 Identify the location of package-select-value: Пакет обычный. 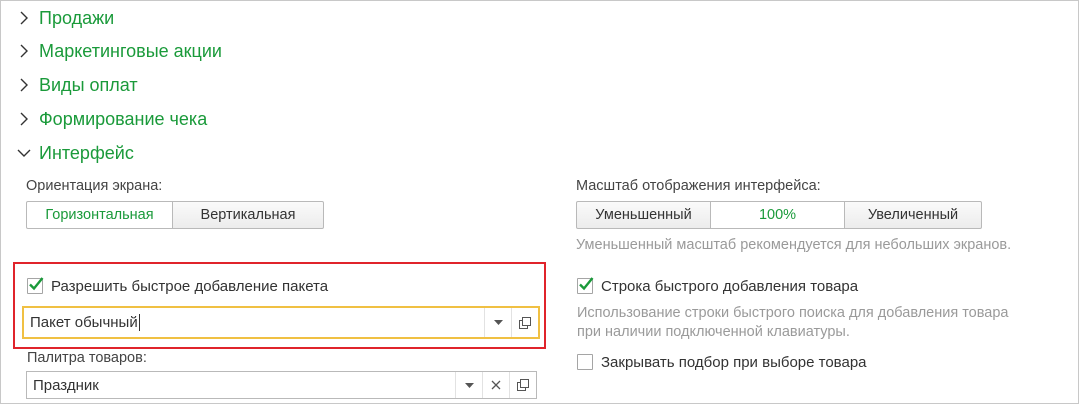
(84, 322).